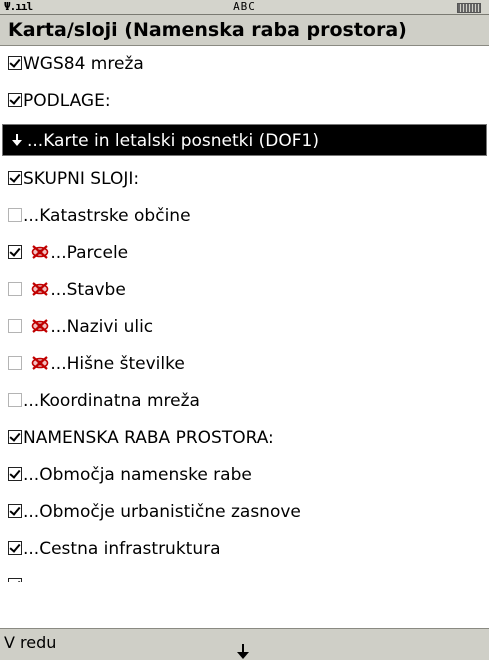 Image resolution: width=489 pixels, height=660 pixels. I want to click on list-item-selected: ...Karte in letalski posnetki (DOF1), so click(244, 140).